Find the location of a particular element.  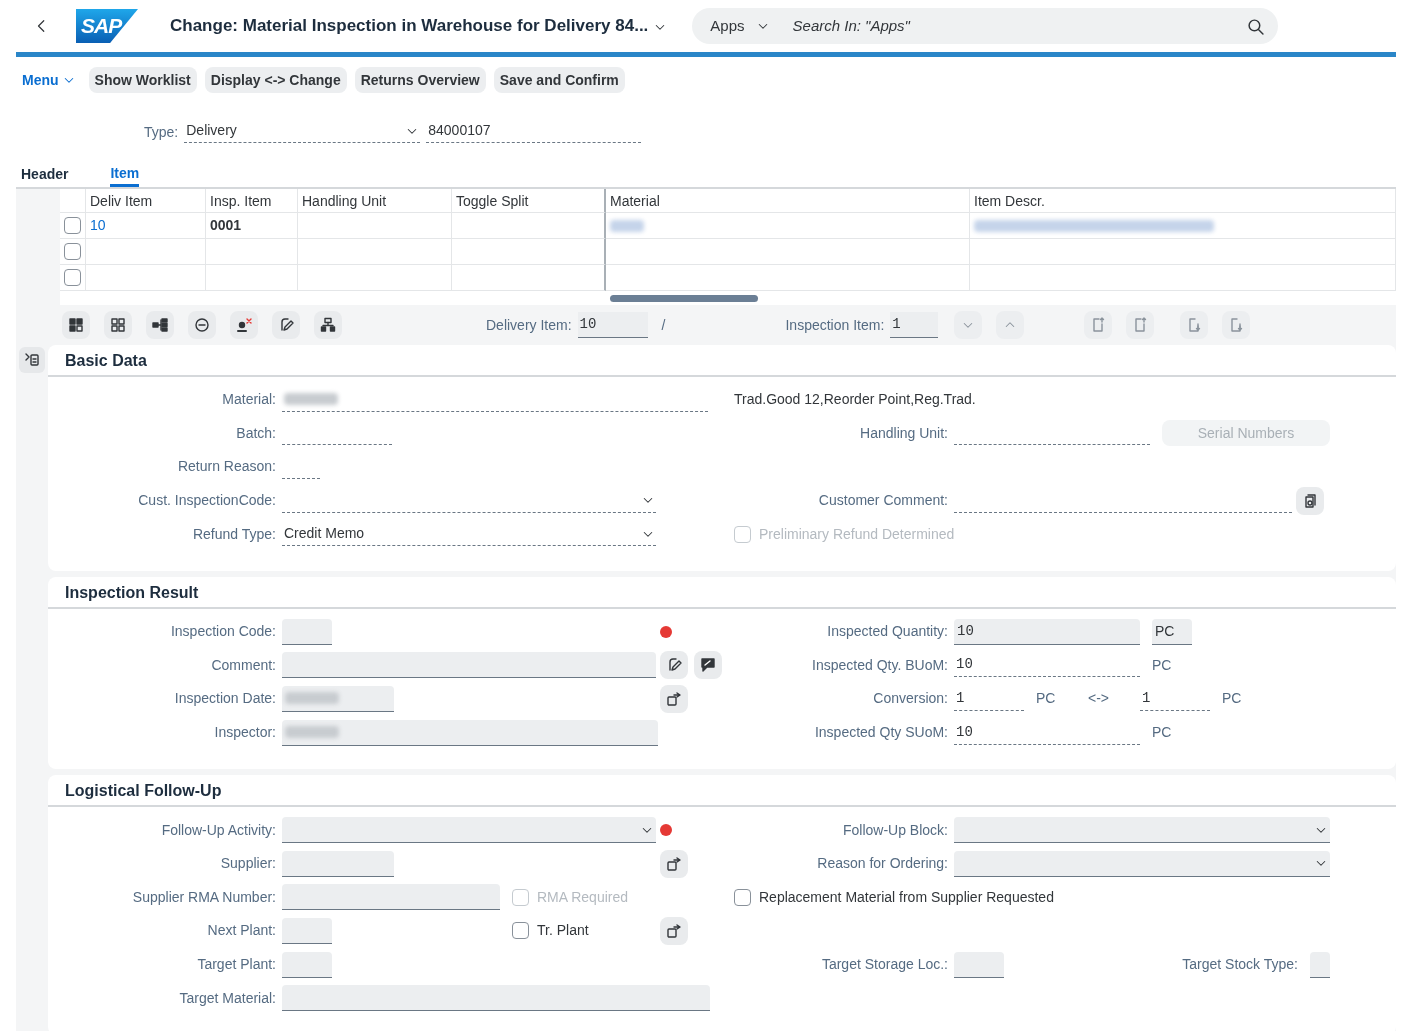

delivery-item-field: 10 is located at coordinates (612, 325).